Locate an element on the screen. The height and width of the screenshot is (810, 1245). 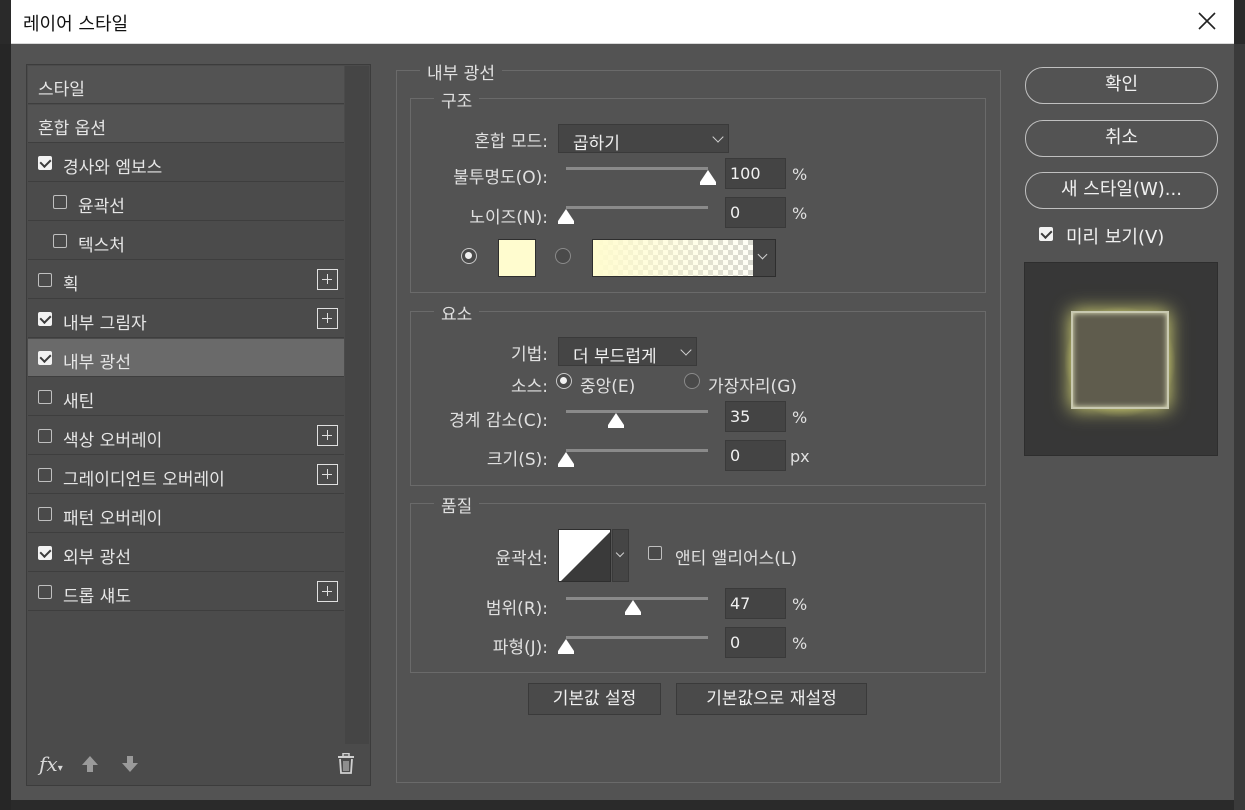
ok-button: 확인 is located at coordinates (1121, 85).